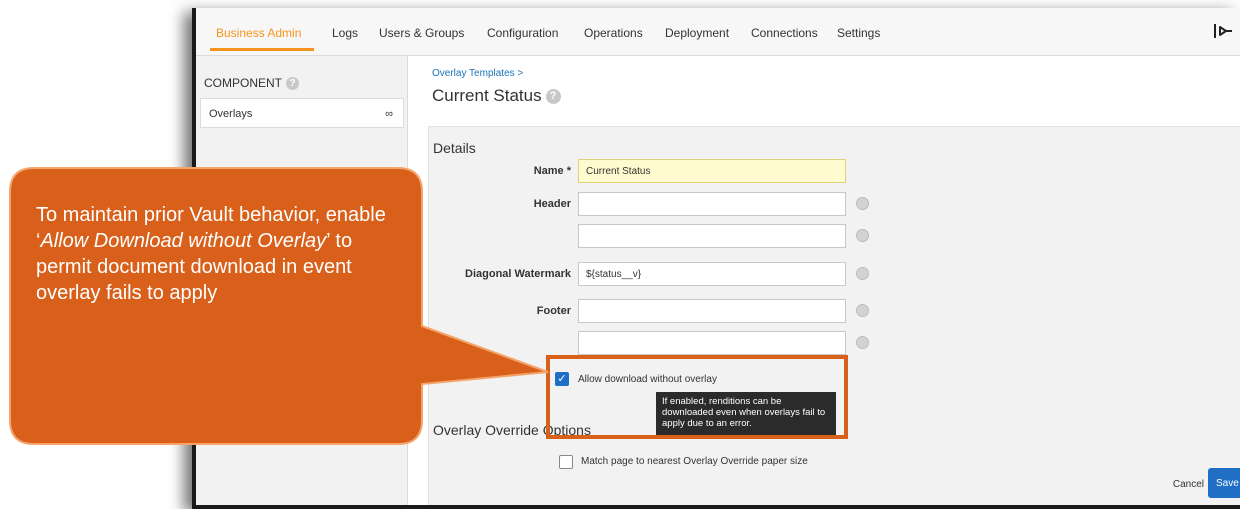 The image size is (1240, 509). What do you see at coordinates (784, 33) in the screenshot?
I see `nav-connections: Connections` at bounding box center [784, 33].